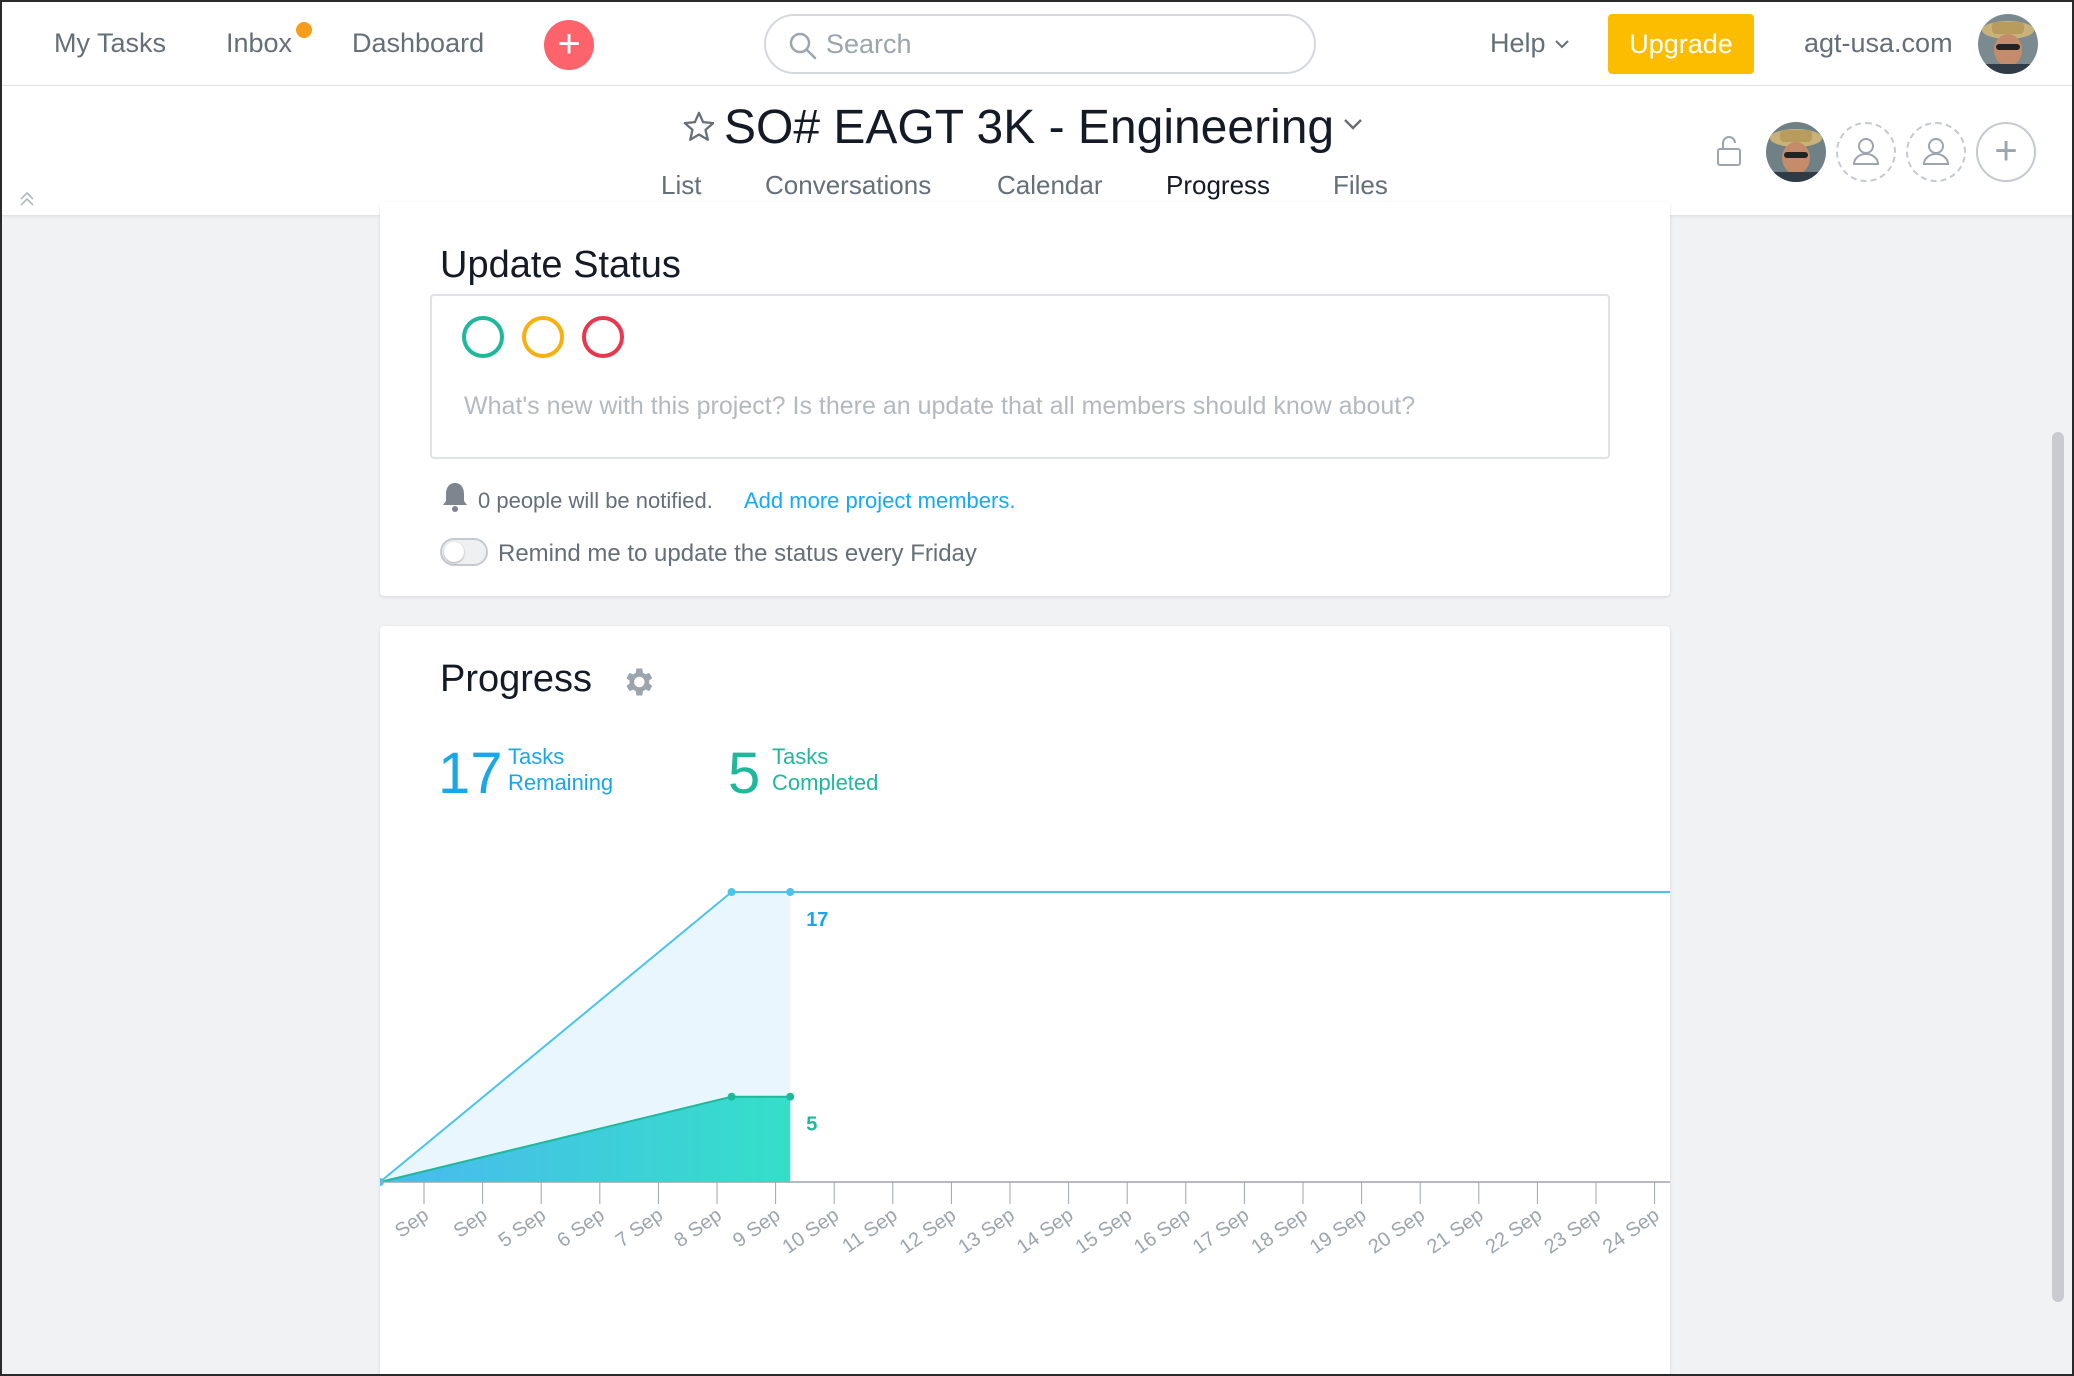  Describe the element at coordinates (455, 497) in the screenshot. I see `bell-icon` at that location.